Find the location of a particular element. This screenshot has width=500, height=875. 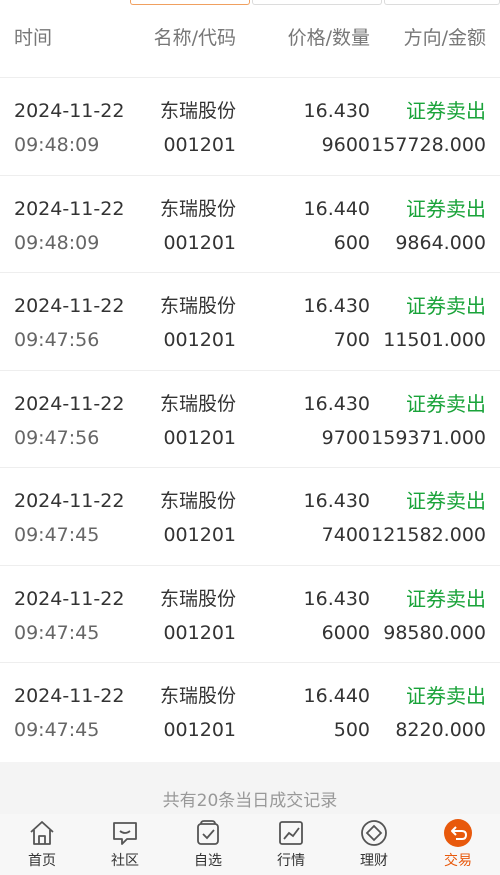

header-time: 时间 is located at coordinates (33, 38).